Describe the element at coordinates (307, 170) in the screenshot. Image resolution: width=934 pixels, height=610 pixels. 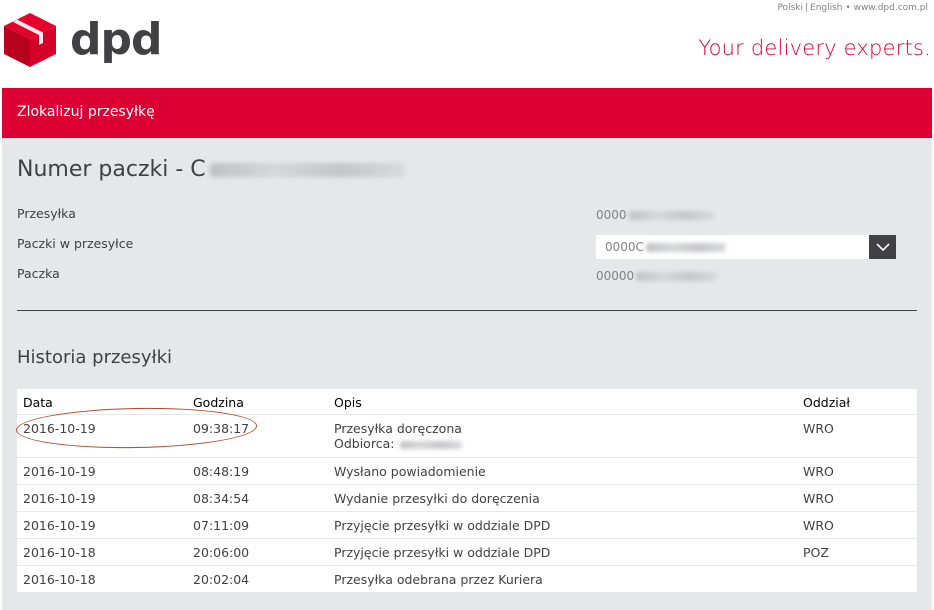
I see `redacted-number` at that location.